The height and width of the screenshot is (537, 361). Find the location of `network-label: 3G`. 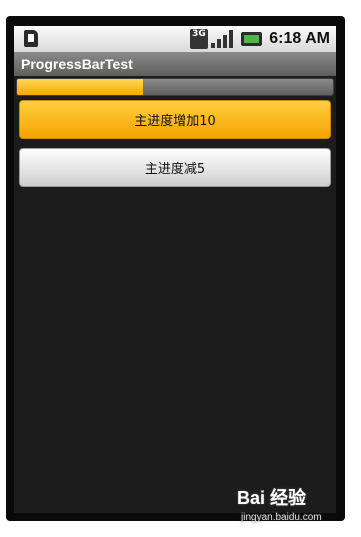

network-label: 3G is located at coordinates (199, 34).